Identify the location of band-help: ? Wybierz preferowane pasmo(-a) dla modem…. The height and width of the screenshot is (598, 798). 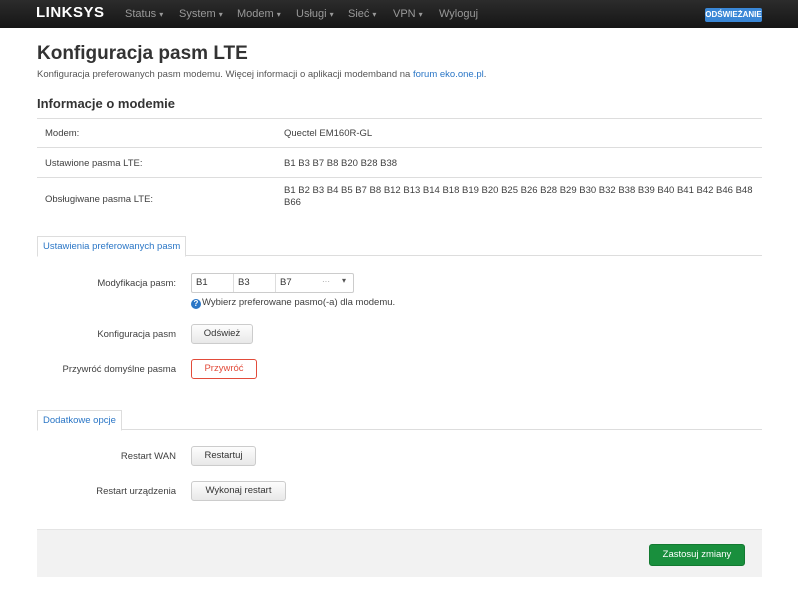
(293, 303).